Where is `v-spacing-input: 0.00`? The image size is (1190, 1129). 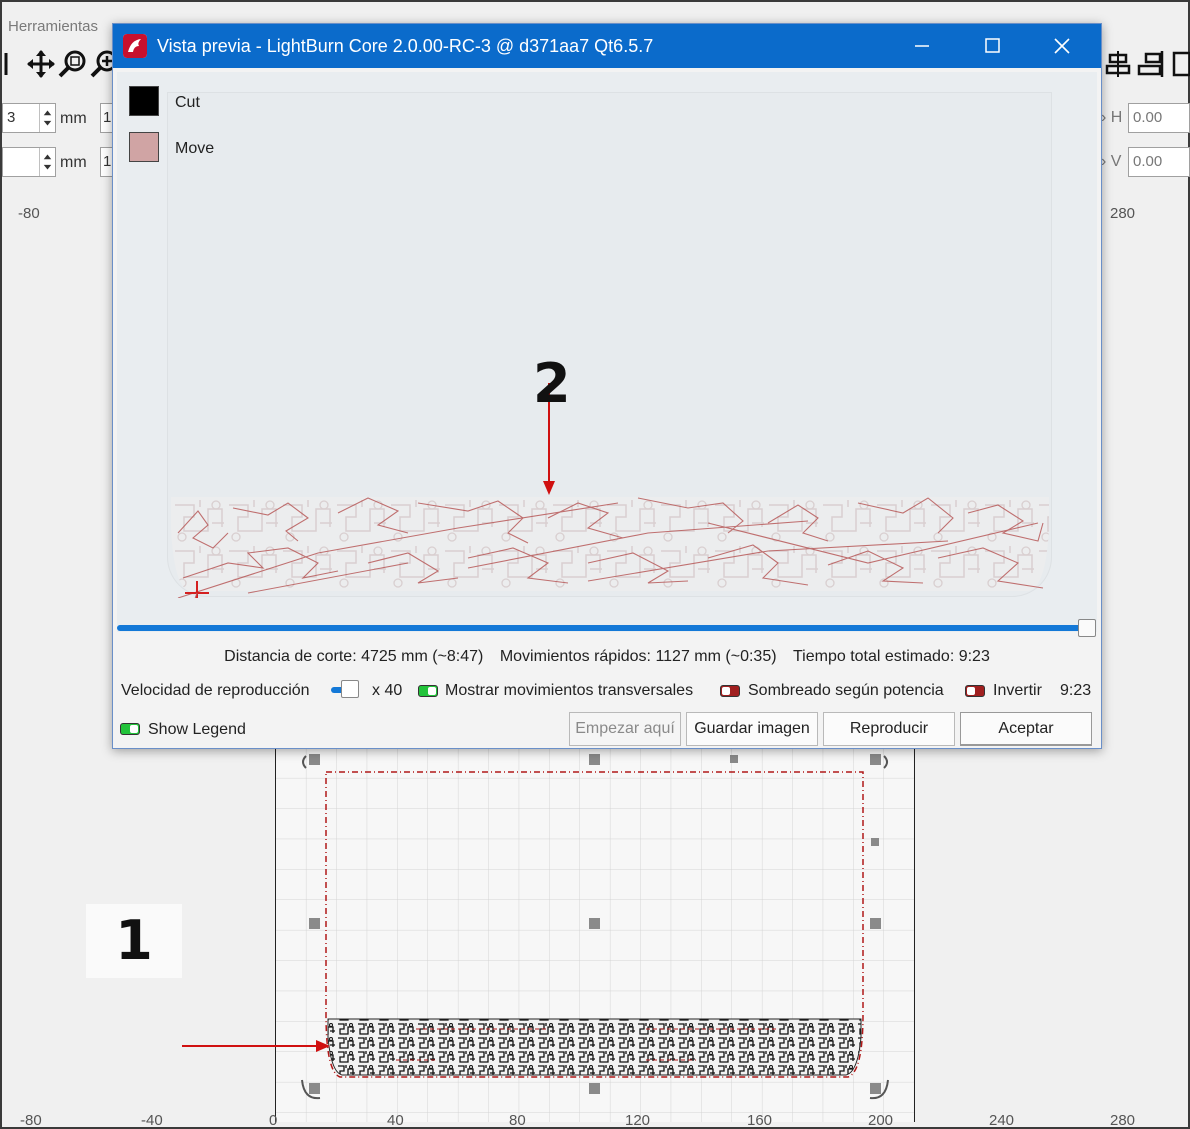 v-spacing-input: 0.00 is located at coordinates (1159, 162).